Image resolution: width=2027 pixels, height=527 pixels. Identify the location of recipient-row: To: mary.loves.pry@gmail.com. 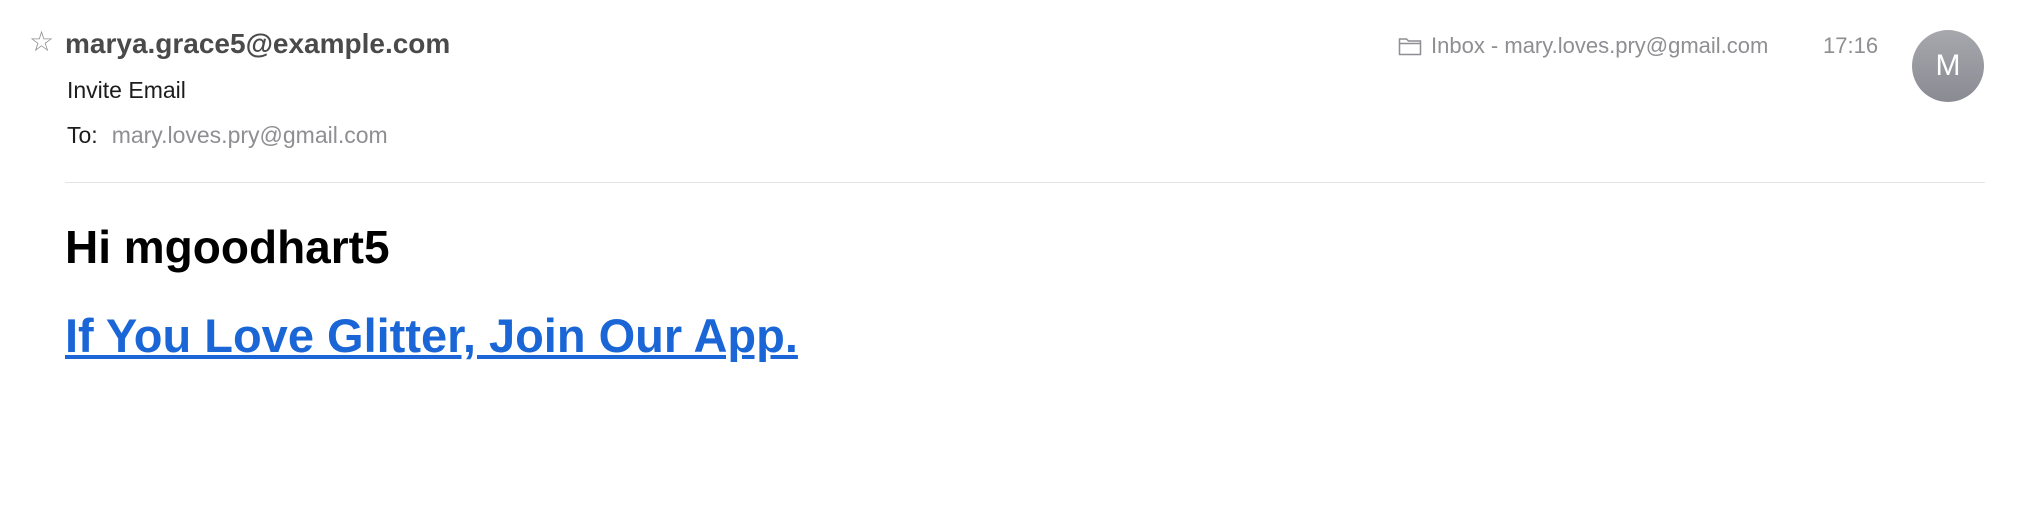
(227, 135).